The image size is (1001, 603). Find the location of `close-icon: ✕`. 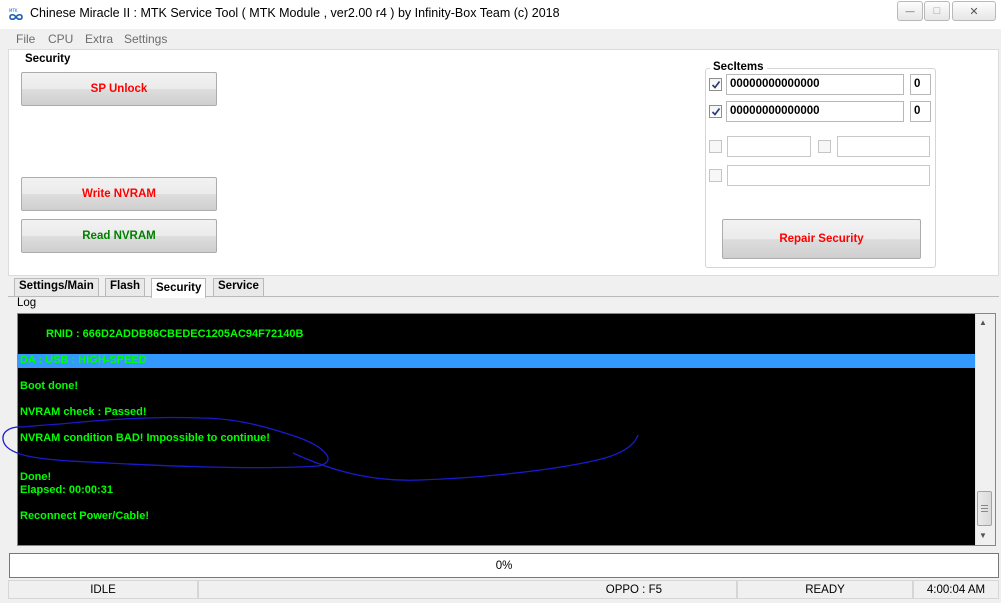

close-icon: ✕ is located at coordinates (974, 11).